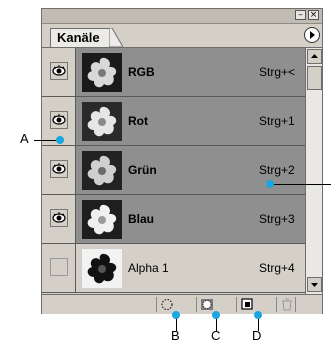  I want to click on panel-menu-icon, so click(312, 35).